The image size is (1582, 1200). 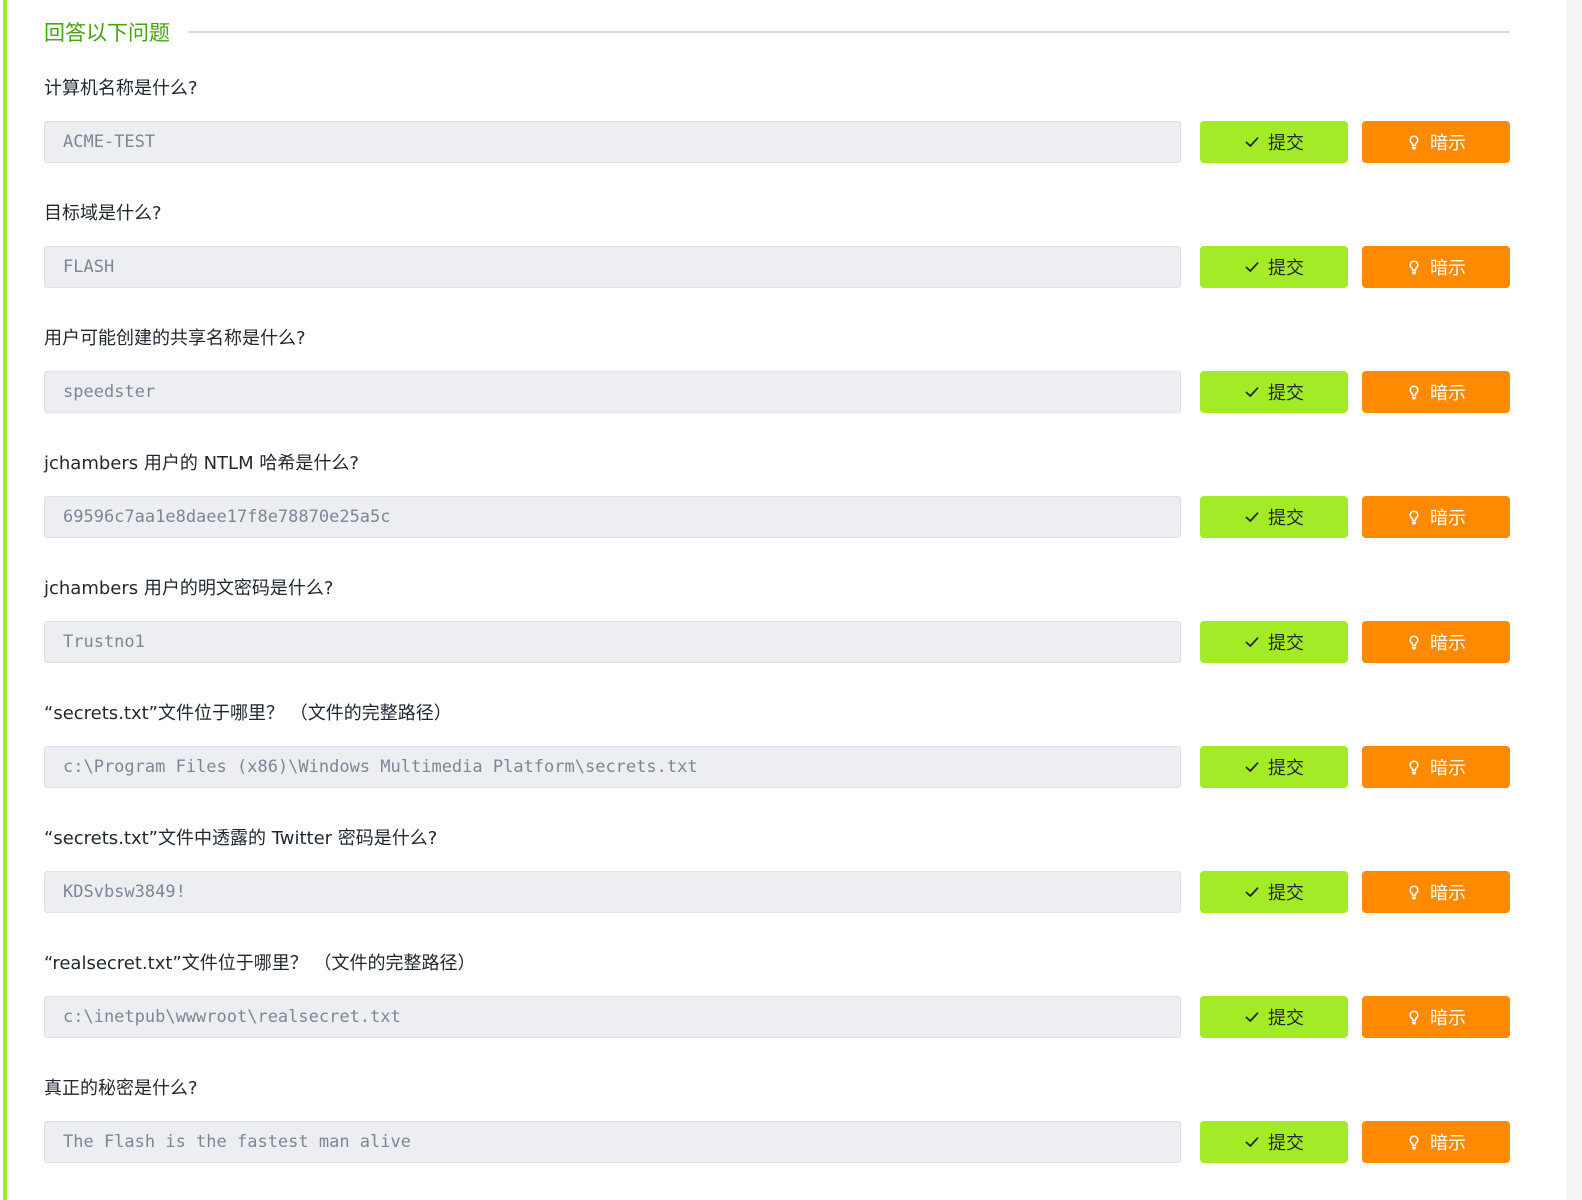 I want to click on question-item: “secrets.txt”文件位于哪里？ （文件的完整路径） 提交 暗示, so click(x=777, y=751).